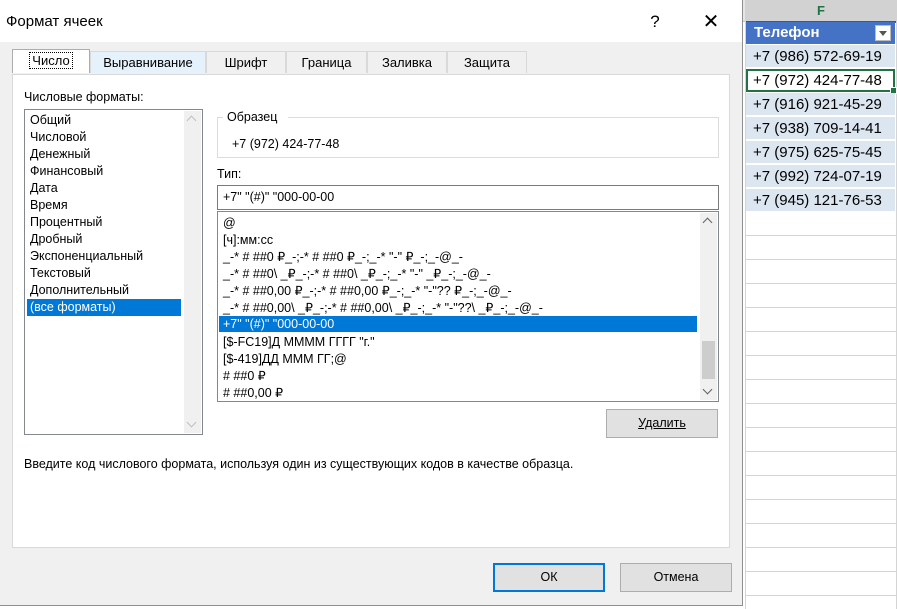 This screenshot has height=609, width=897. Describe the element at coordinates (458, 359) in the screenshot. I see `list-item: [$-419]ДД МММ ГГ;@` at that location.